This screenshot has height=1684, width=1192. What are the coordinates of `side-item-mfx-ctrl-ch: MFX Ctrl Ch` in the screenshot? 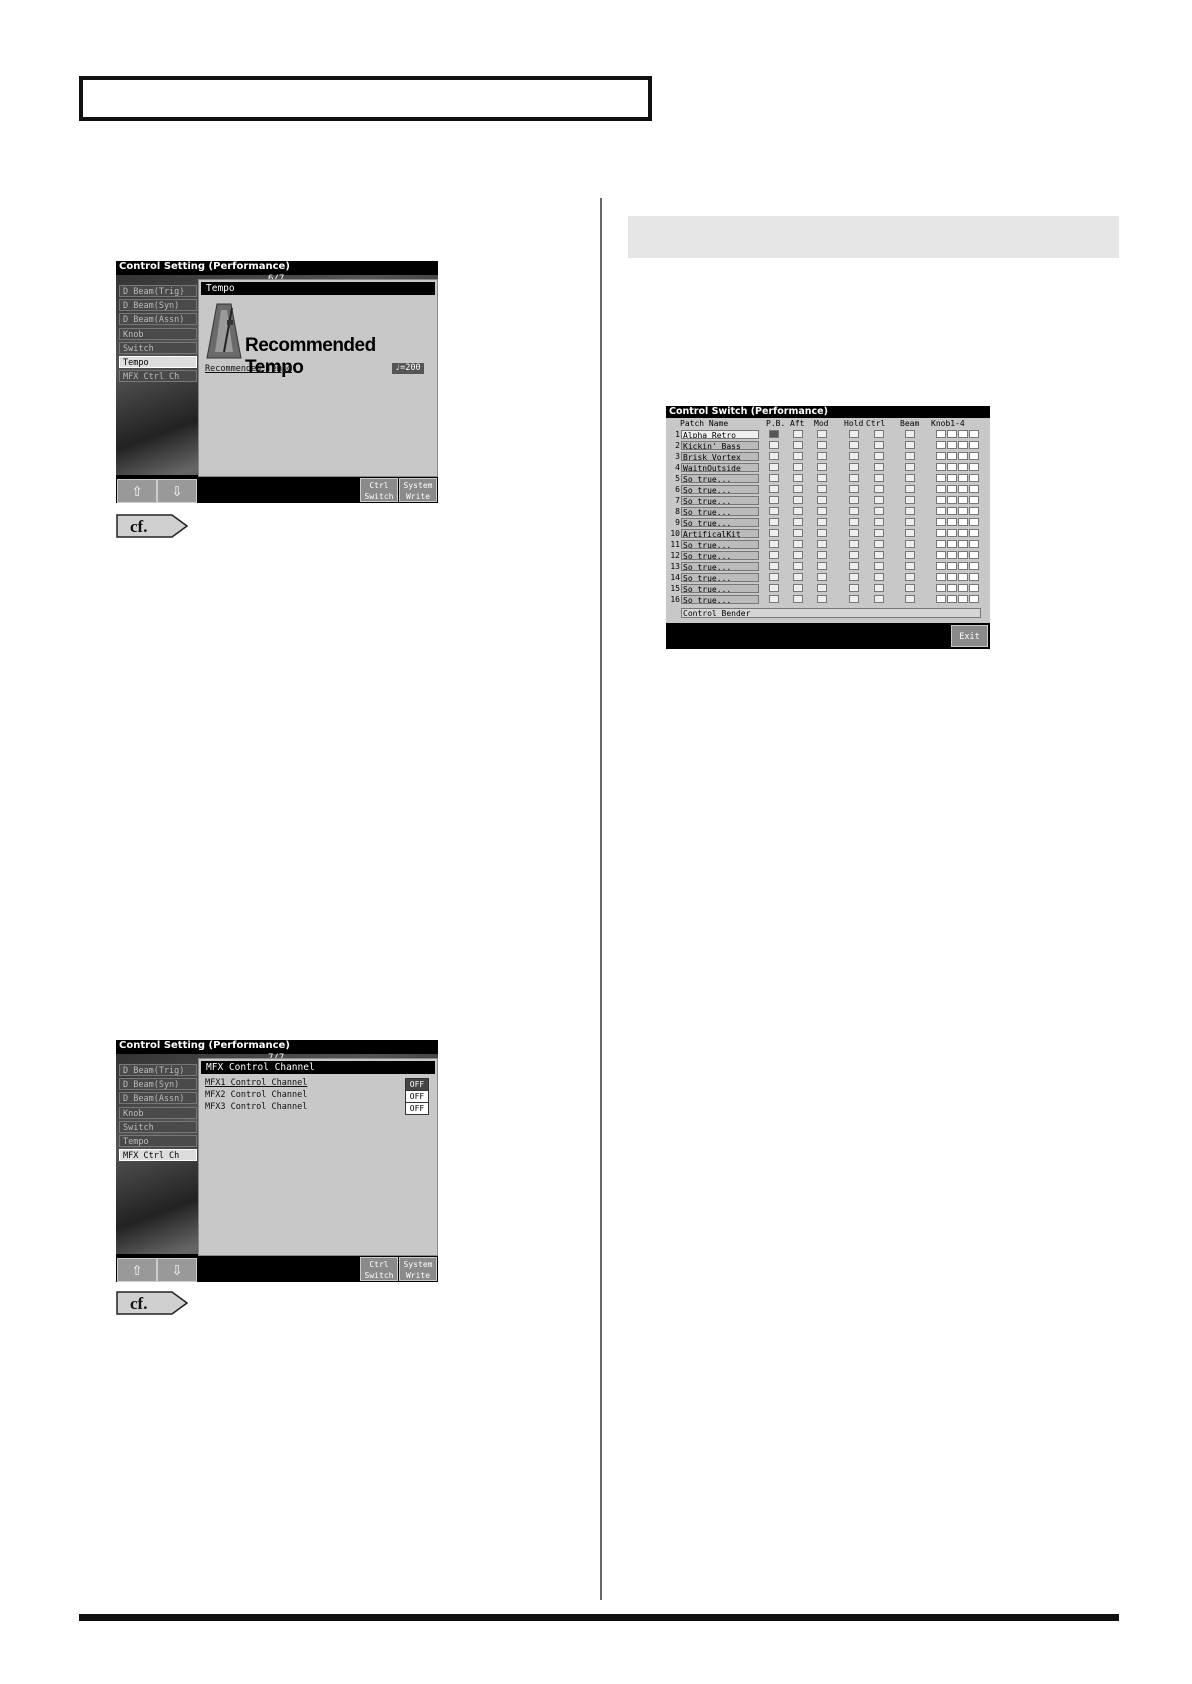 It's located at (158, 1155).